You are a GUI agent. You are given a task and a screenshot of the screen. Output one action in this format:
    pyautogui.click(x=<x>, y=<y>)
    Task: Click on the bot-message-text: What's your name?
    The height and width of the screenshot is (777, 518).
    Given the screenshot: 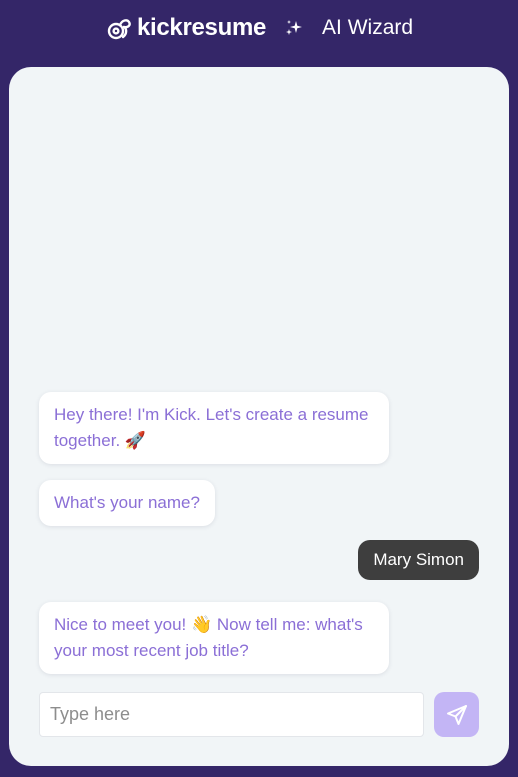 What is the action you would take?
    pyautogui.click(x=127, y=502)
    